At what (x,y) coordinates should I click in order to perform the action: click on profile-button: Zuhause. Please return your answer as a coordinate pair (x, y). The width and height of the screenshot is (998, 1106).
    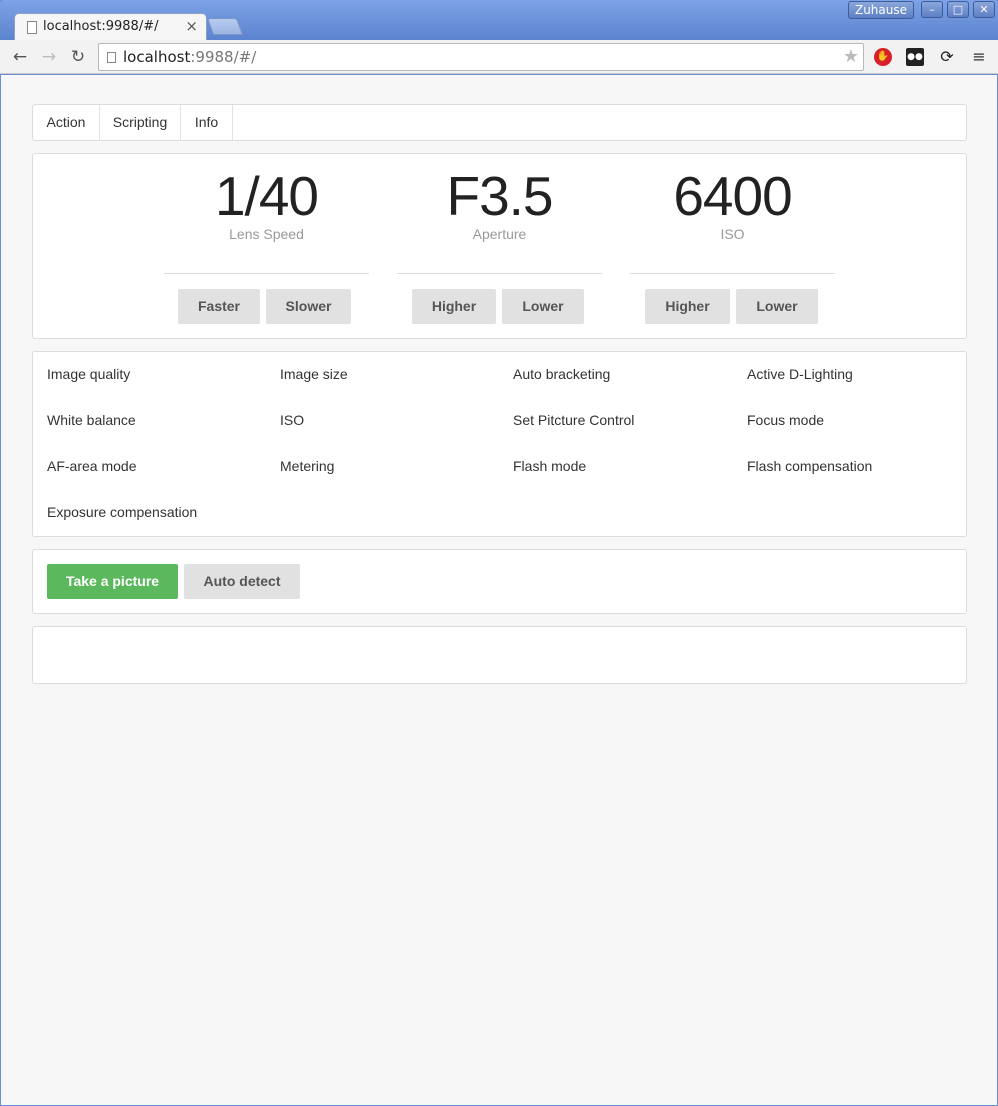
    Looking at the image, I should click on (881, 10).